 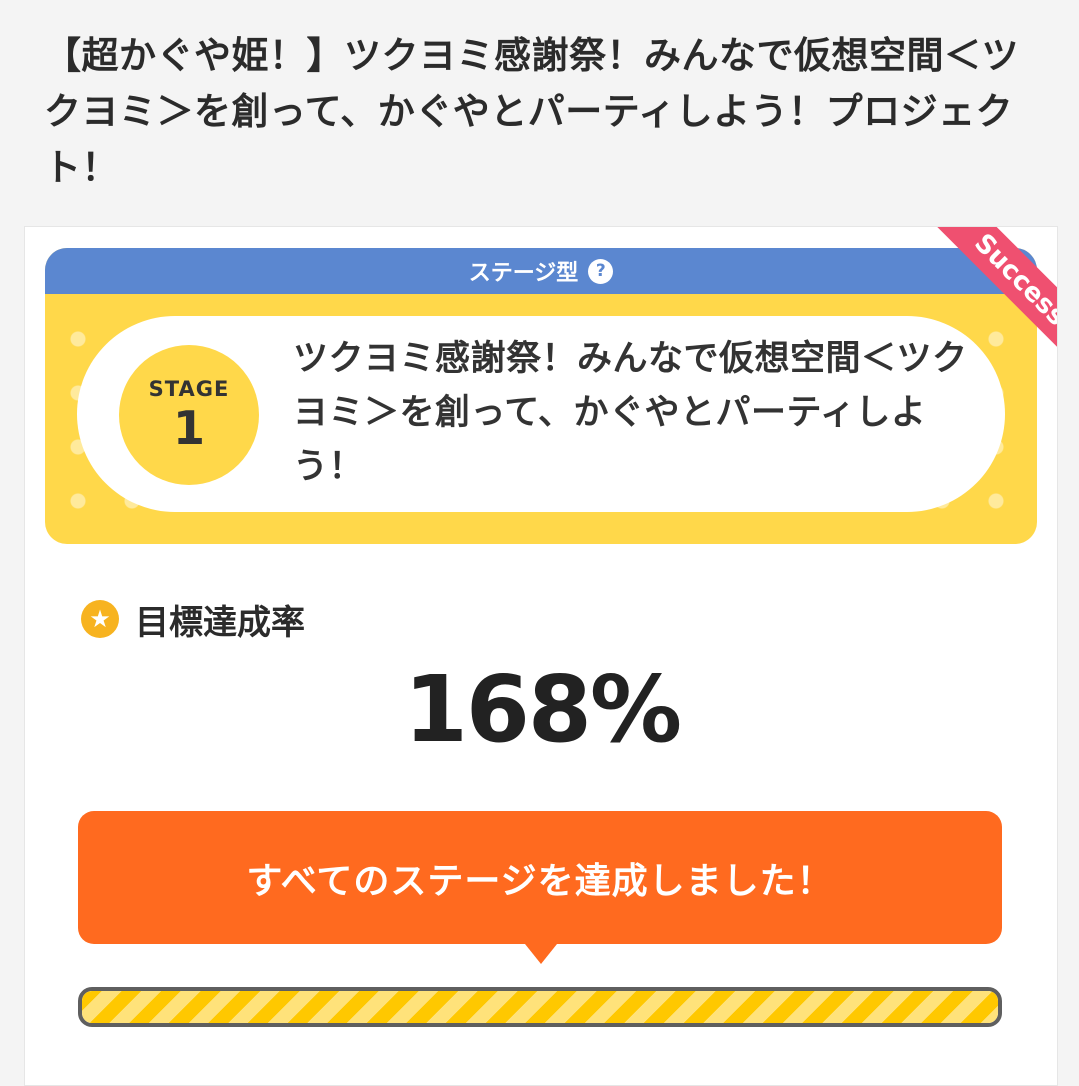 I want to click on stage-badge: STAGE 1, so click(x=189, y=415).